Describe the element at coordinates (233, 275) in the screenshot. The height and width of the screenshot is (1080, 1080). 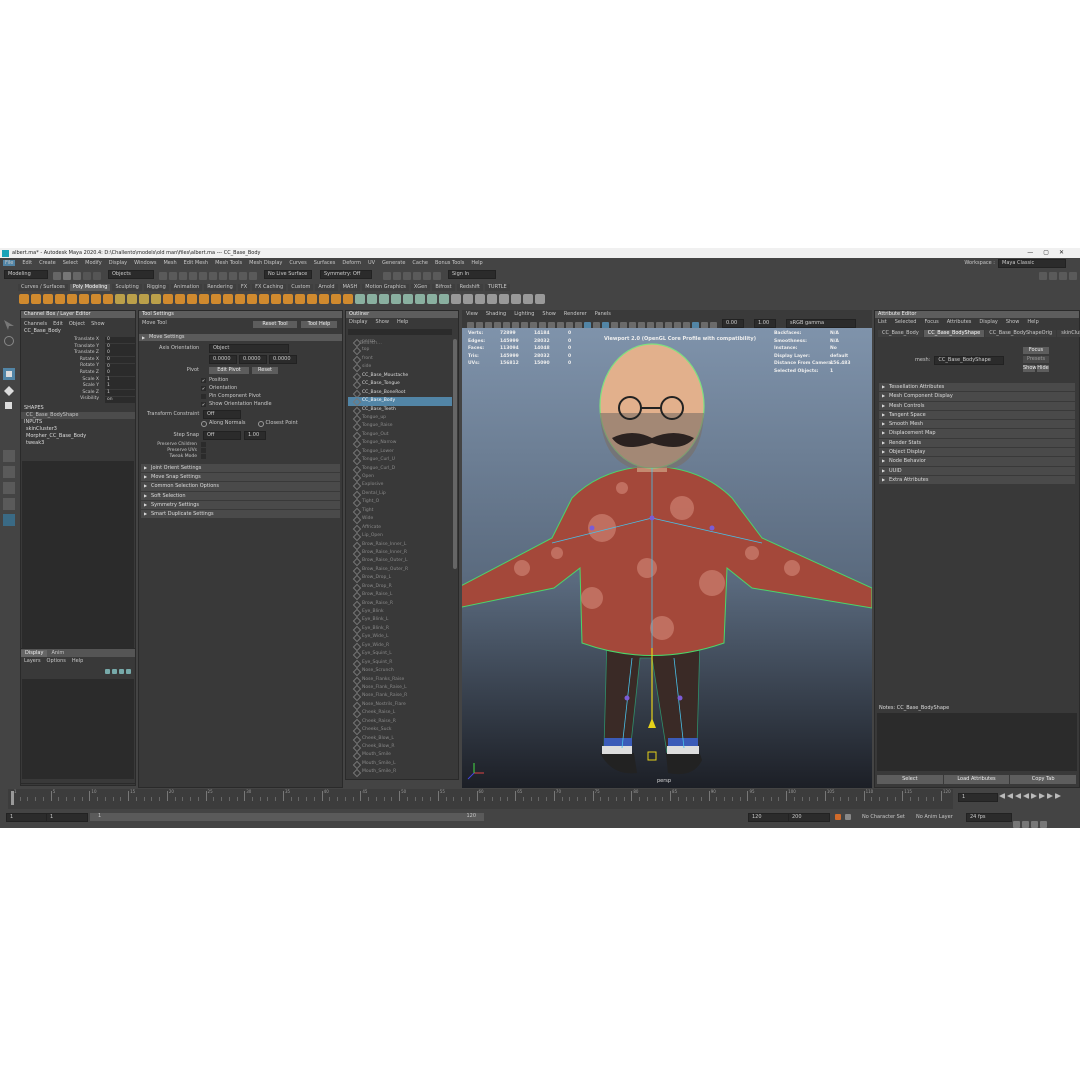
I see `snap-surface-icon` at that location.